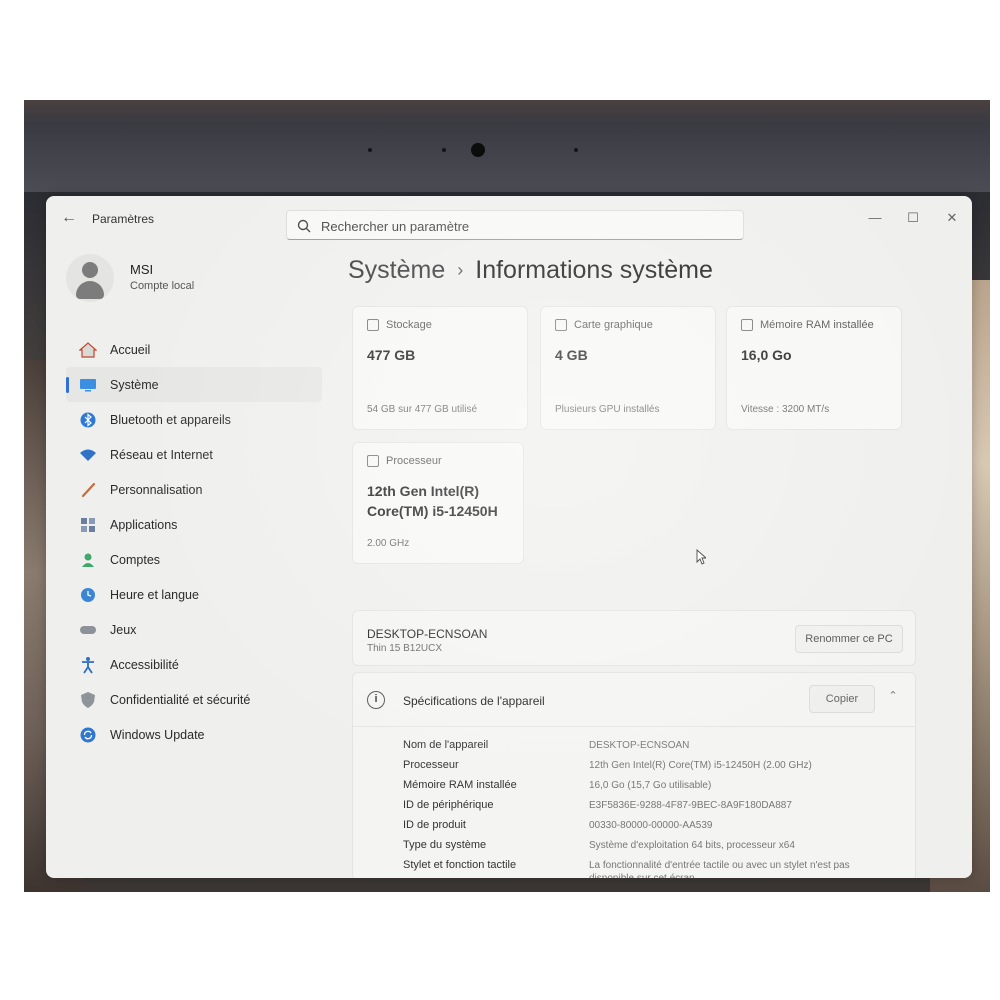 The width and height of the screenshot is (1000, 1000). What do you see at coordinates (373, 325) in the screenshot?
I see `storage-icon` at bounding box center [373, 325].